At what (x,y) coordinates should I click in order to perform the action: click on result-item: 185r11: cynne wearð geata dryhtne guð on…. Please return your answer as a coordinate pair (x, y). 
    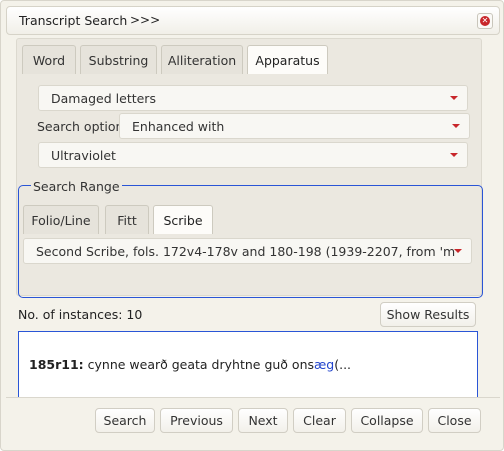
    Looking at the image, I should click on (190, 364).